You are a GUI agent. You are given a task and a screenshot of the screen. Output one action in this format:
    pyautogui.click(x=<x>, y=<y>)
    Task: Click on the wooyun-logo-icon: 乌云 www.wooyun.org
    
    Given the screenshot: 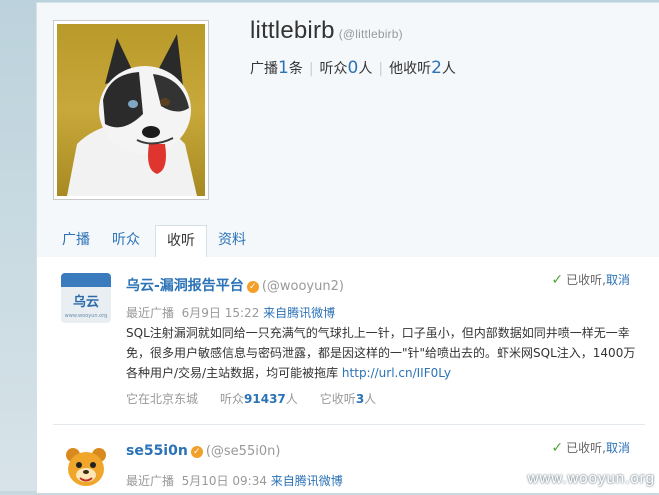 What is the action you would take?
    pyautogui.click(x=86, y=298)
    